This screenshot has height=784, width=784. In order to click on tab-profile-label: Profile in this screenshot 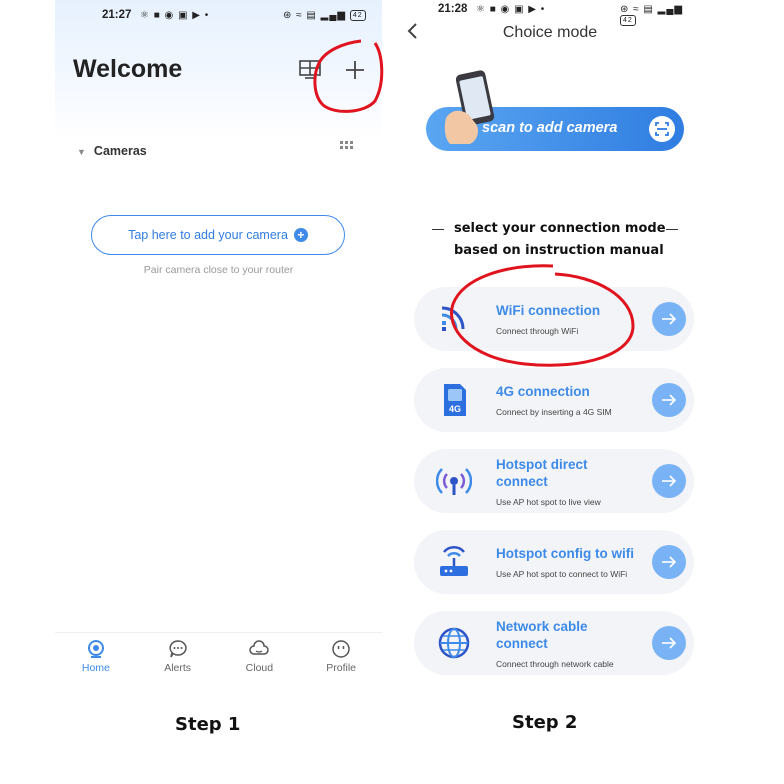, I will do `click(341, 668)`.